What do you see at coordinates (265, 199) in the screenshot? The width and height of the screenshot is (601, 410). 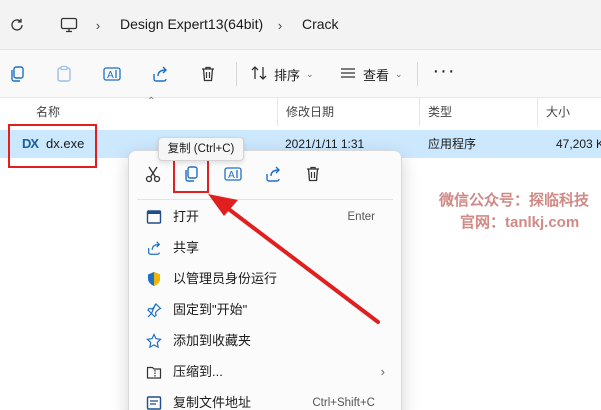 I see `menu-divider` at bounding box center [265, 199].